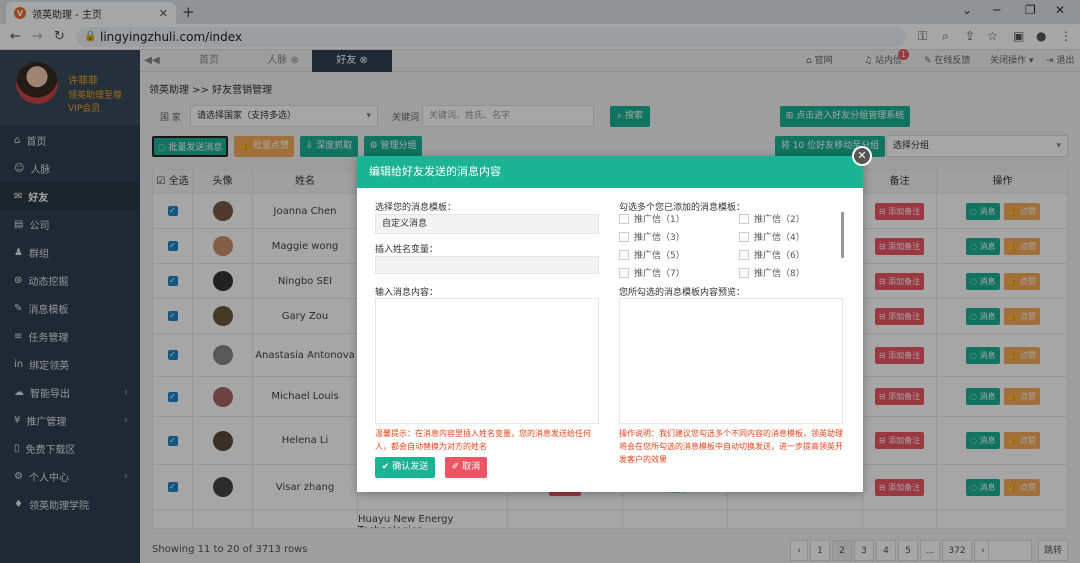 This screenshot has height=563, width=1080. Describe the element at coordinates (659, 256) in the screenshot. I see `template-label: 推广信（5）` at that location.